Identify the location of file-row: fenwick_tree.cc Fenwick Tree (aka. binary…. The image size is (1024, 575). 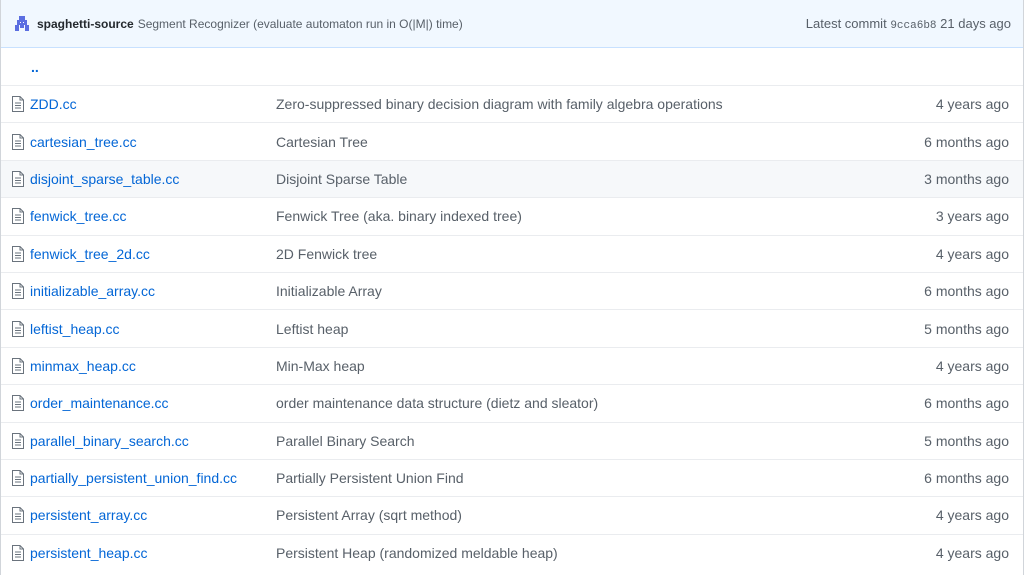
(512, 215).